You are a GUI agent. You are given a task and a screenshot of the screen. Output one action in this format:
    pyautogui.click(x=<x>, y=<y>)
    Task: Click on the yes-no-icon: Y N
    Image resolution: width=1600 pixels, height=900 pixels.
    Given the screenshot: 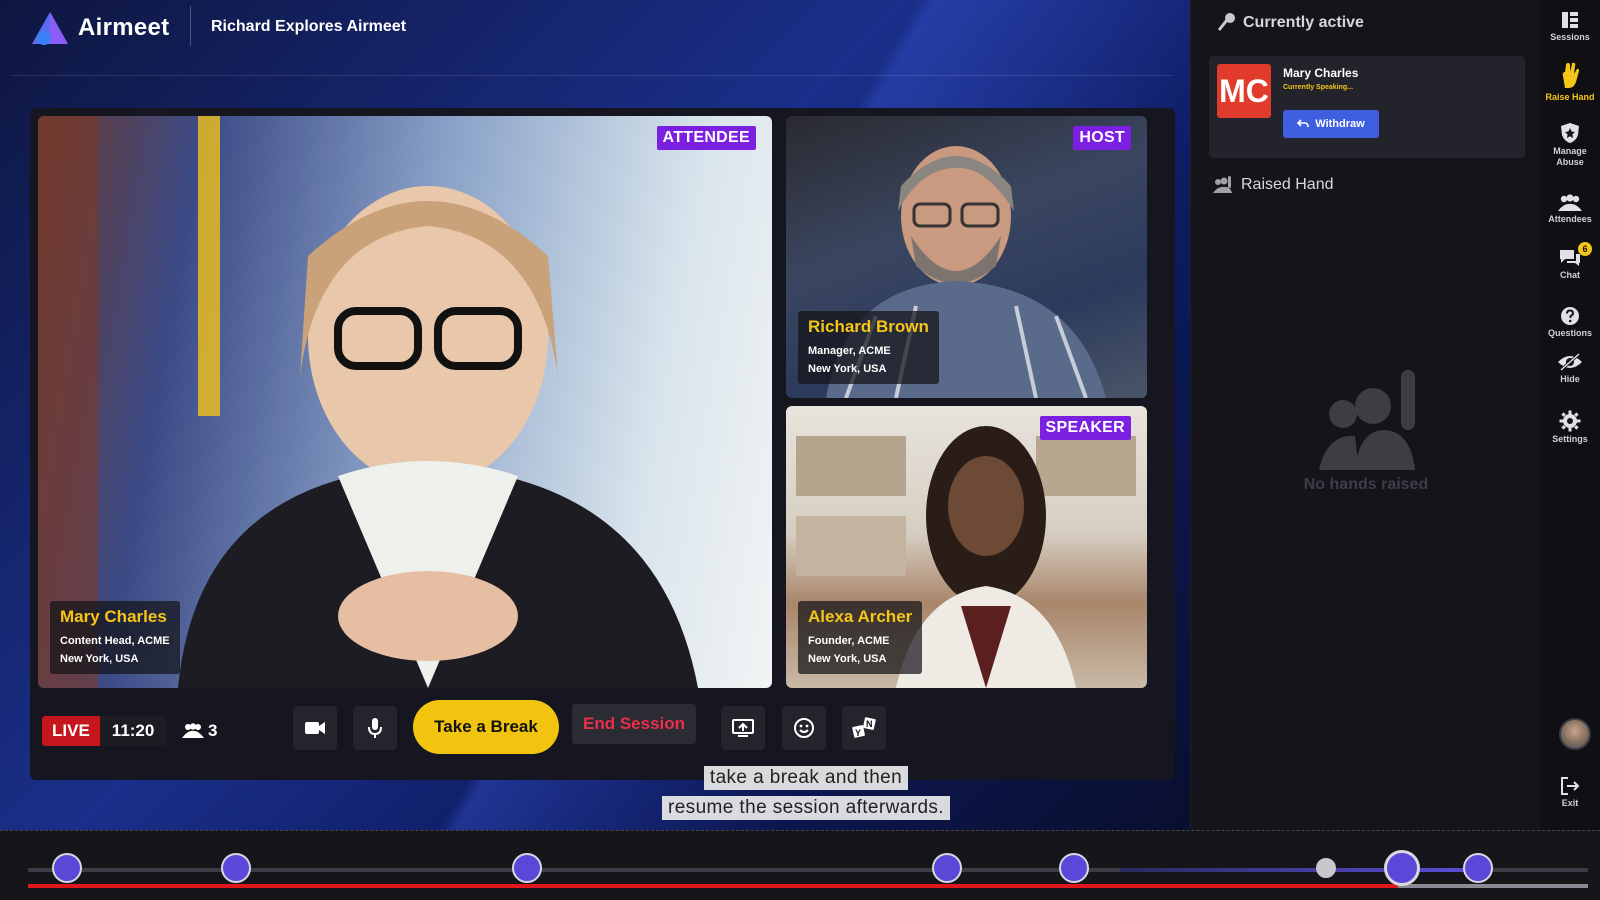 What is the action you would take?
    pyautogui.click(x=864, y=727)
    